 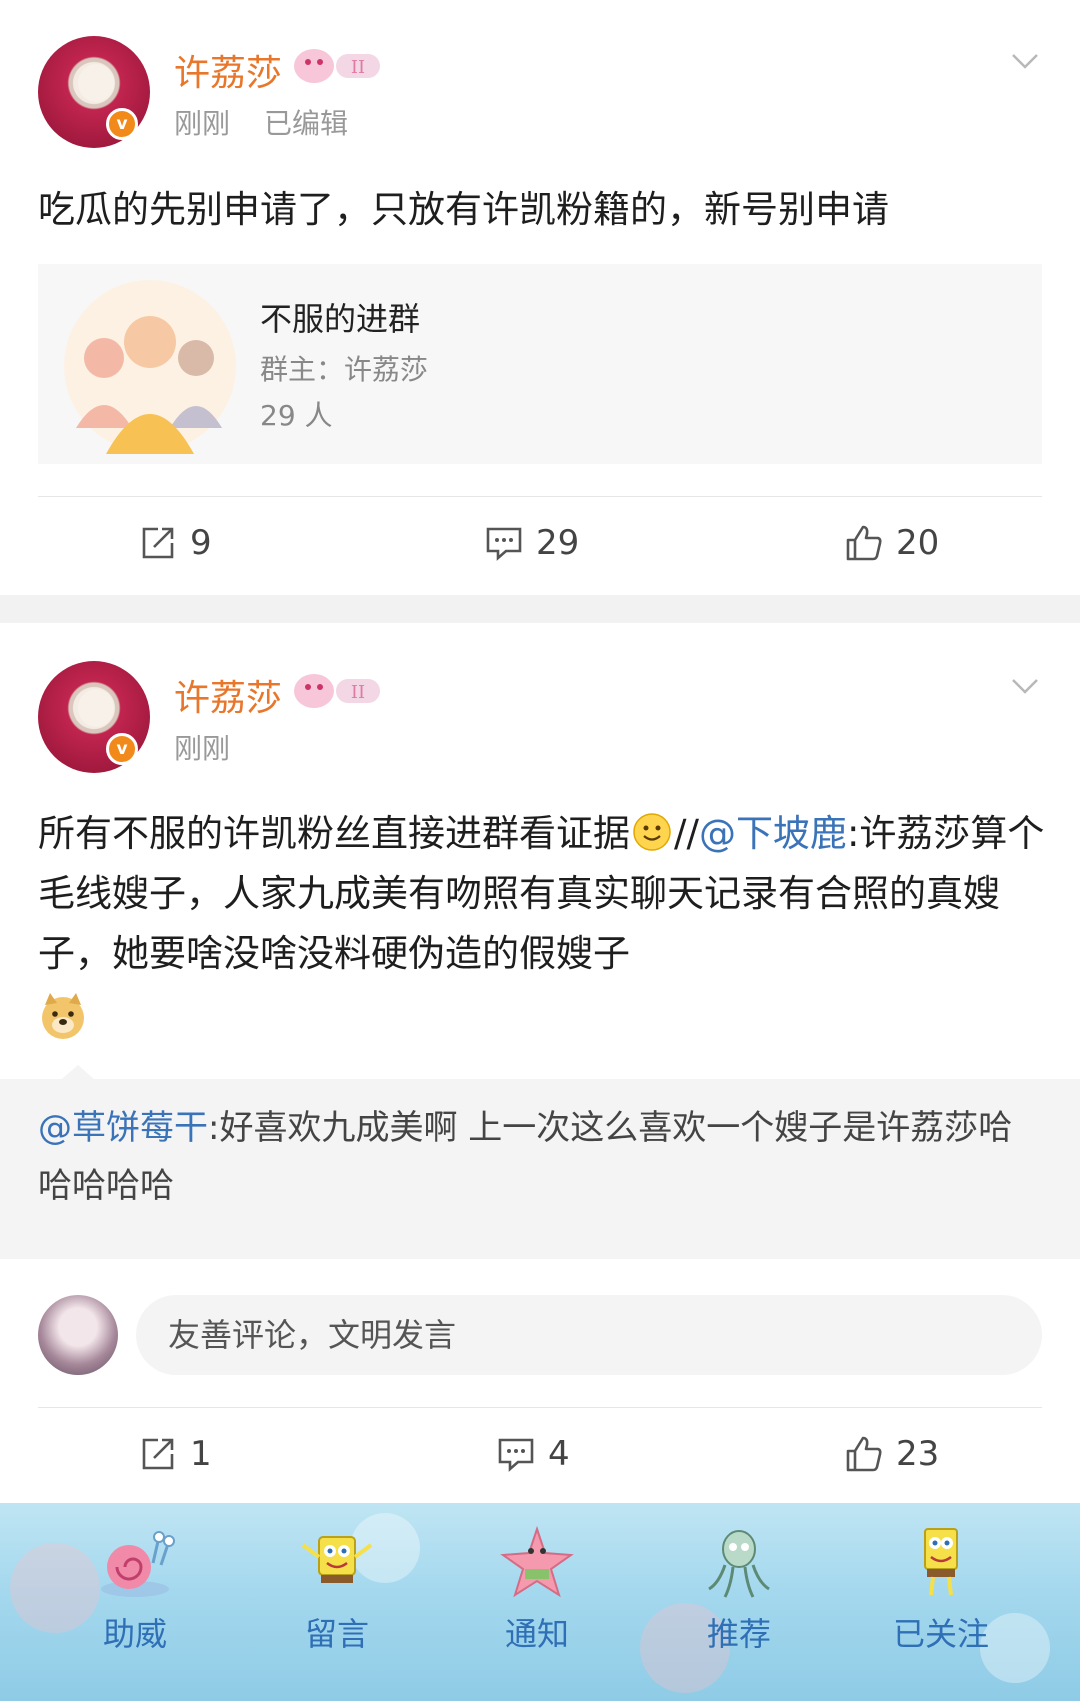 I want to click on sponge-standing-icon, so click(x=941, y=1562).